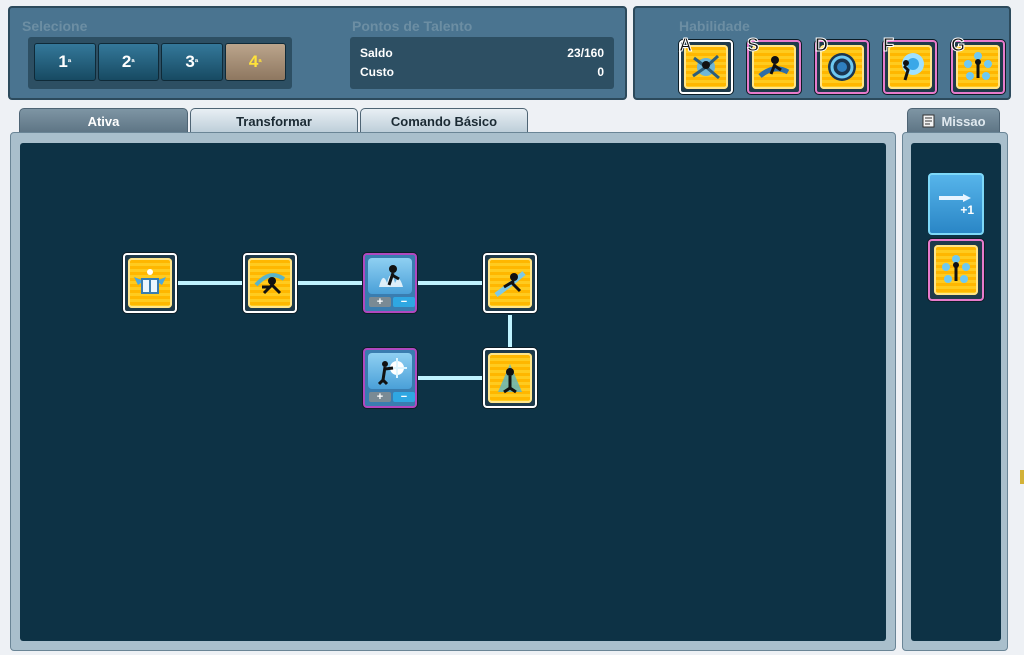 The width and height of the screenshot is (1024, 655). I want to click on mission-list: +1, so click(956, 392).